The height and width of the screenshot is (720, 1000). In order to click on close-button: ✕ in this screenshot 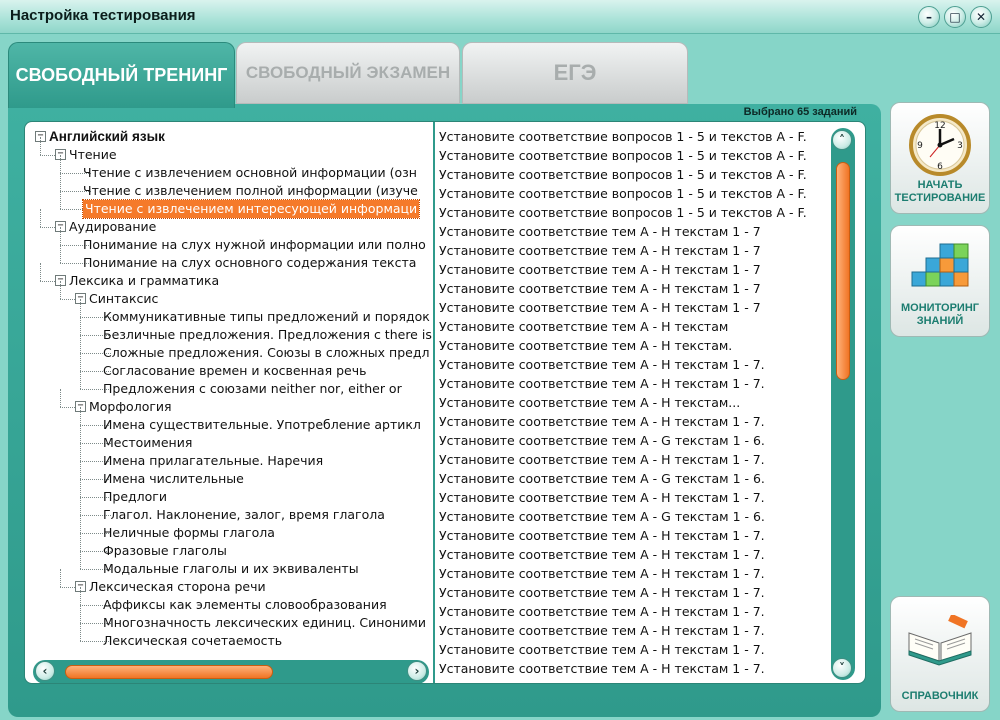, I will do `click(981, 17)`.